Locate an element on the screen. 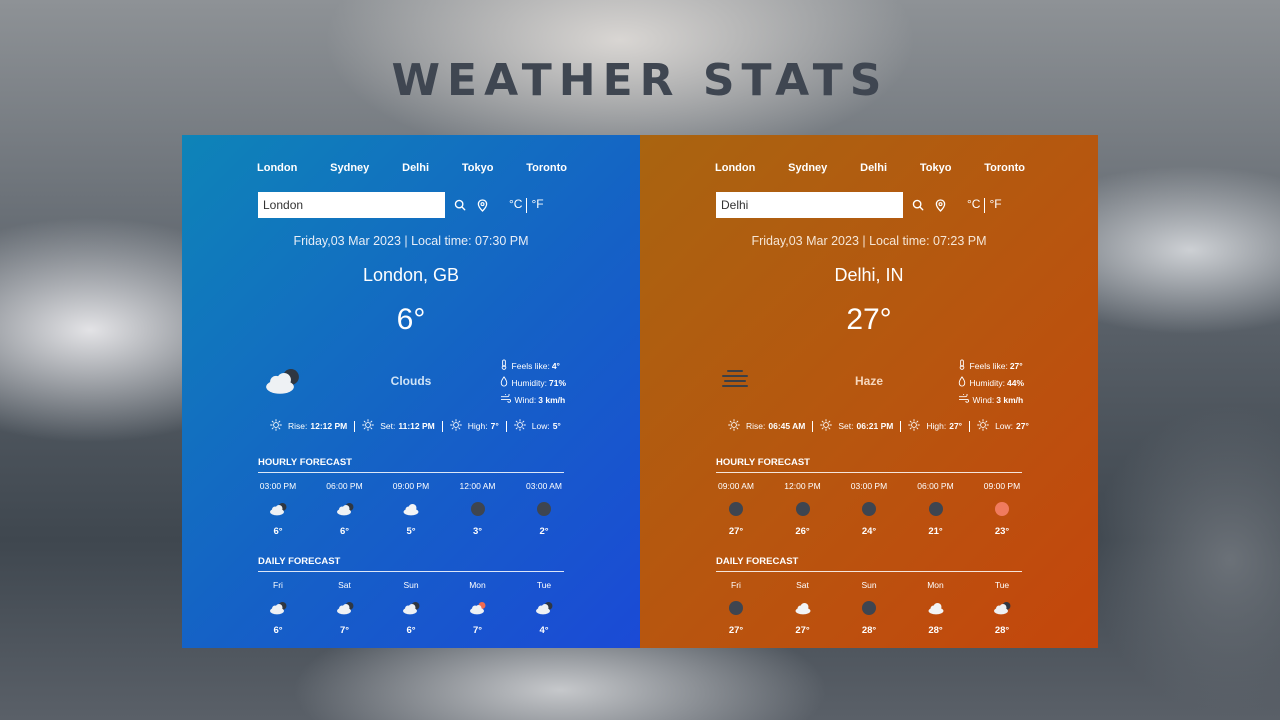  hourly-forecast-item: 03:00 PM 6° is located at coordinates (278, 509).